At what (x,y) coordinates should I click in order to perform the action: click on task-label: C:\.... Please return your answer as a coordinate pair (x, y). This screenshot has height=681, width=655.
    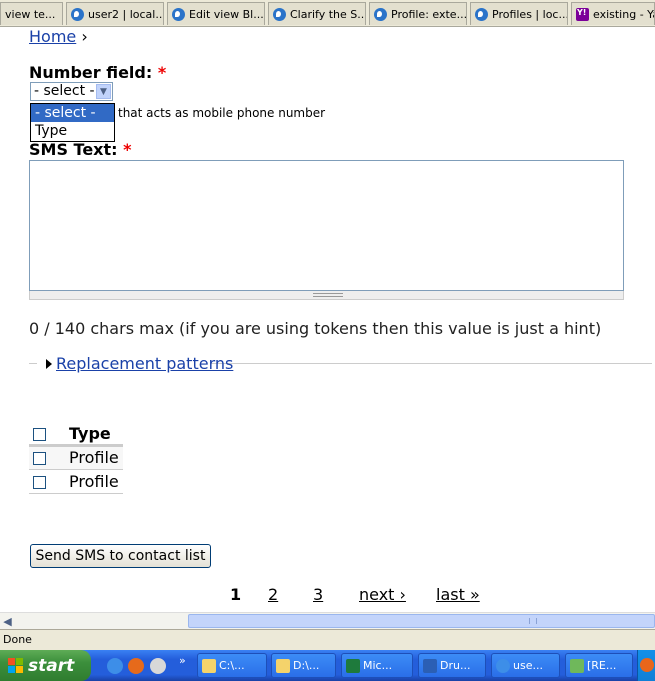
    Looking at the image, I should click on (232, 665).